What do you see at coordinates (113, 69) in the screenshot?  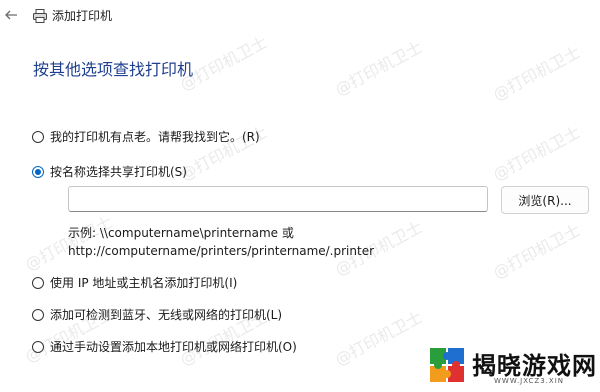 I see `page-title: 按其他选项查找打印机` at bounding box center [113, 69].